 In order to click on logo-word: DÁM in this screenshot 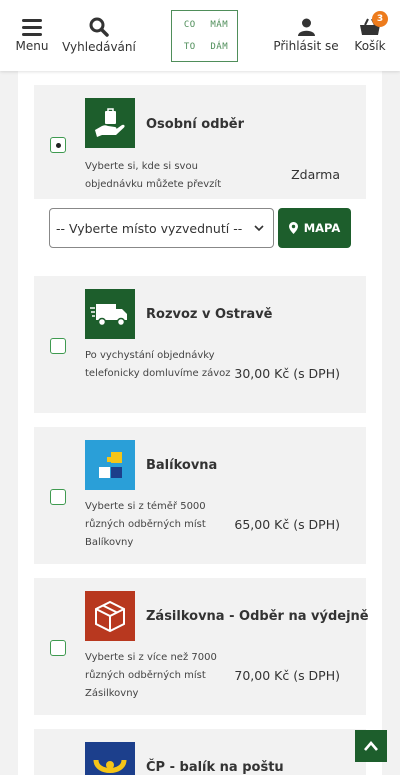, I will do `click(219, 47)`.